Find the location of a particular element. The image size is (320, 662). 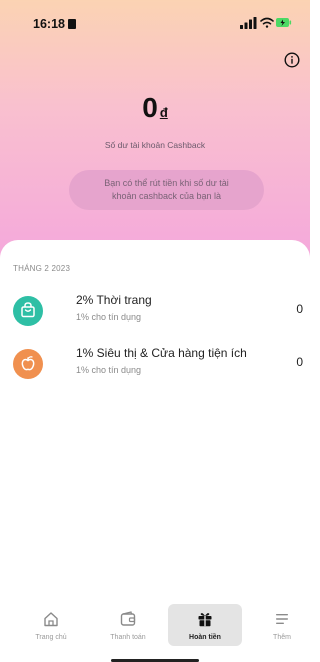

shopping-bag-icon is located at coordinates (28, 310).